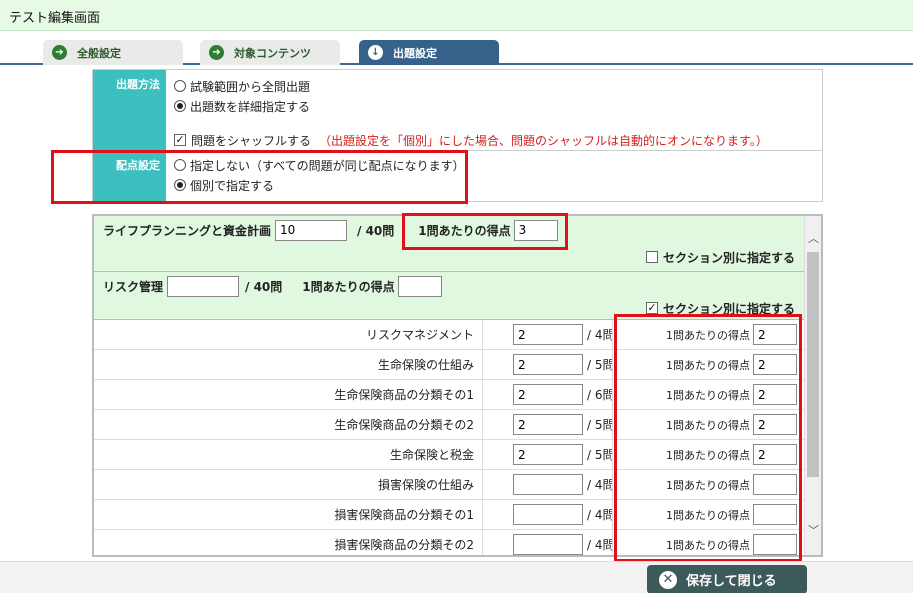  I want to click on shuffle-note: （出題設定を「個別」にした場合、問題のシャッフルは自動的にオンになります。）, so click(543, 140).